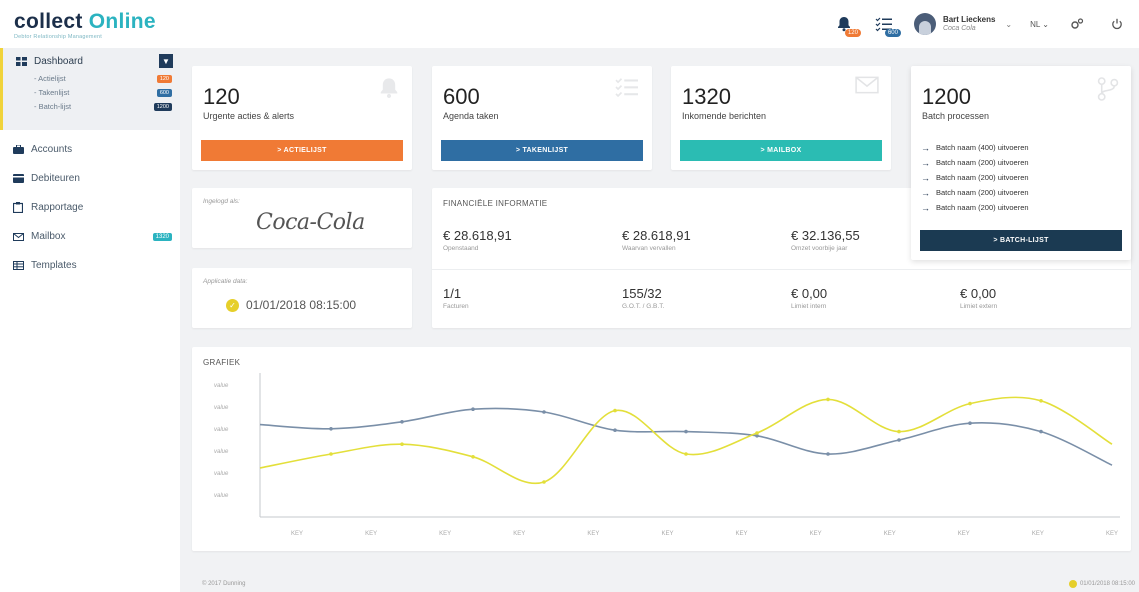  Describe the element at coordinates (781, 150) in the screenshot. I see `mailbox-button: > MAILBOX` at that location.